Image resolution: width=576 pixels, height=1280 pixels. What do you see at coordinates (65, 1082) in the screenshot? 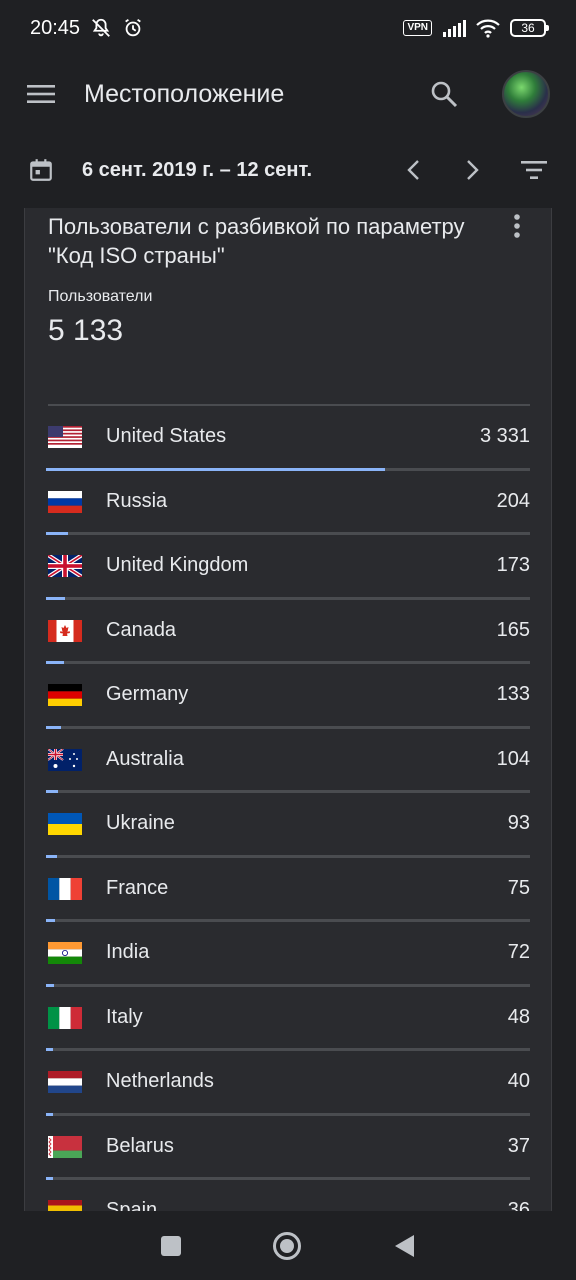
I see `nl-flag-icon` at bounding box center [65, 1082].